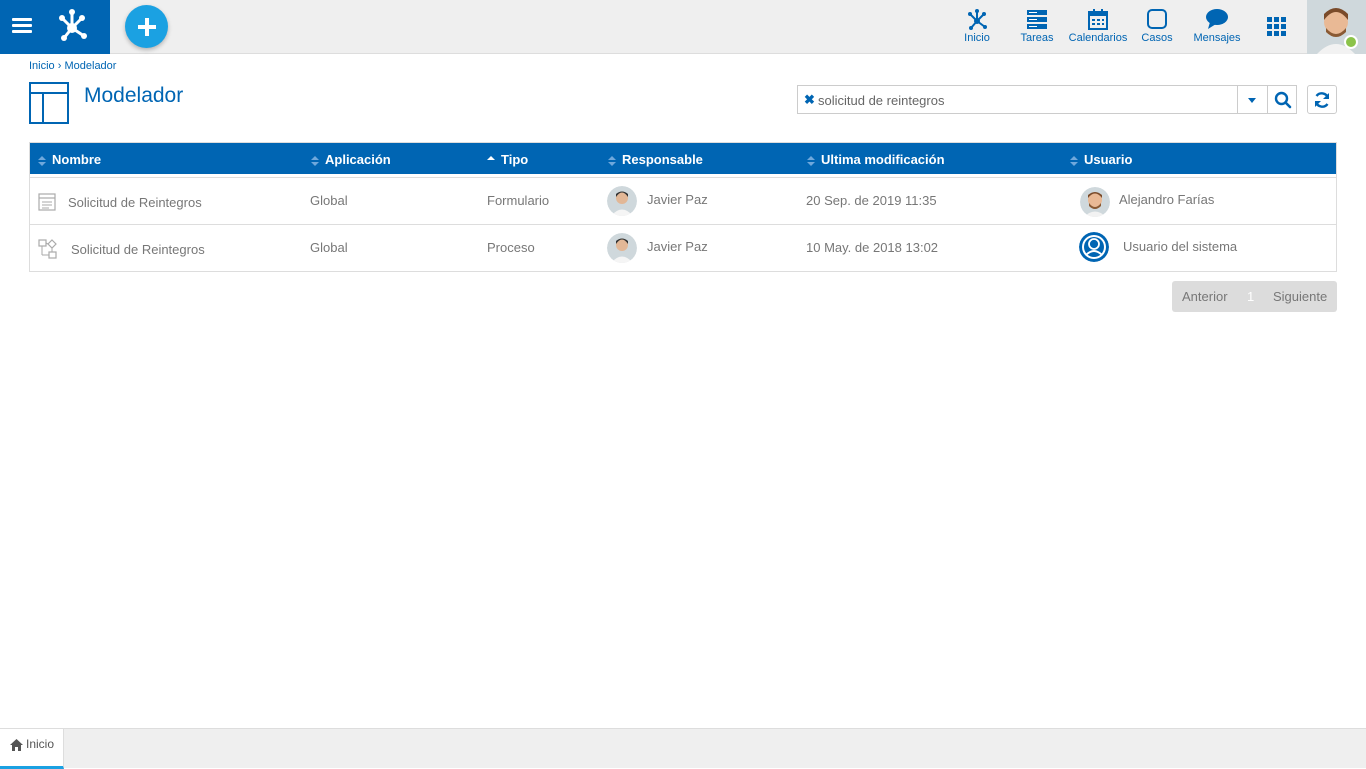  What do you see at coordinates (1037, 19) in the screenshot?
I see `tasks-icon` at bounding box center [1037, 19].